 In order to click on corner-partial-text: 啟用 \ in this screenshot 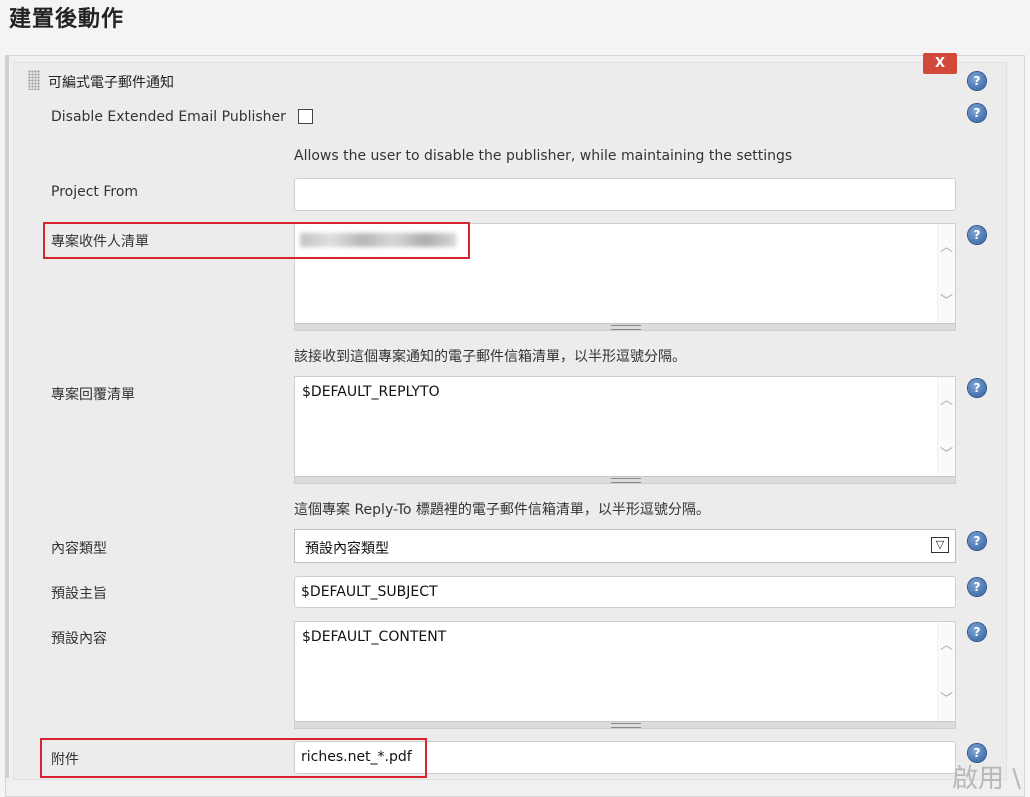, I will do `click(987, 779)`.